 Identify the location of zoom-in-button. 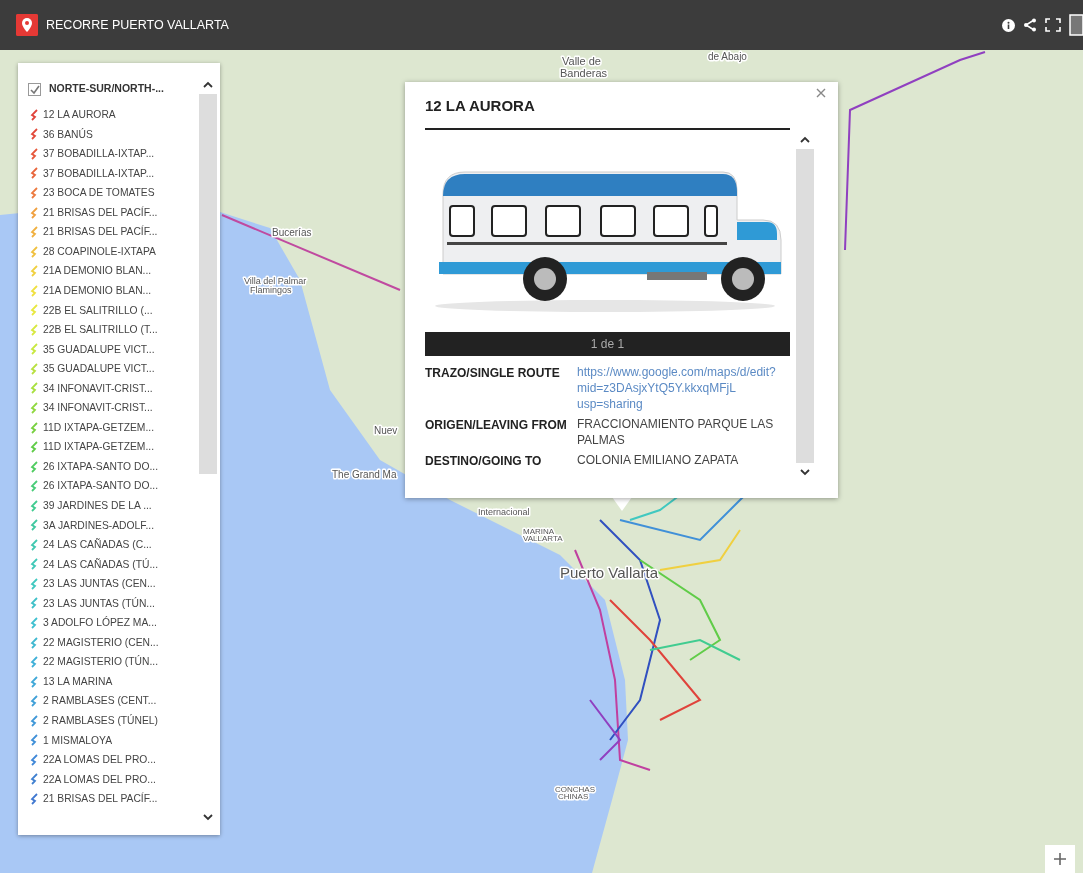
(1060, 859).